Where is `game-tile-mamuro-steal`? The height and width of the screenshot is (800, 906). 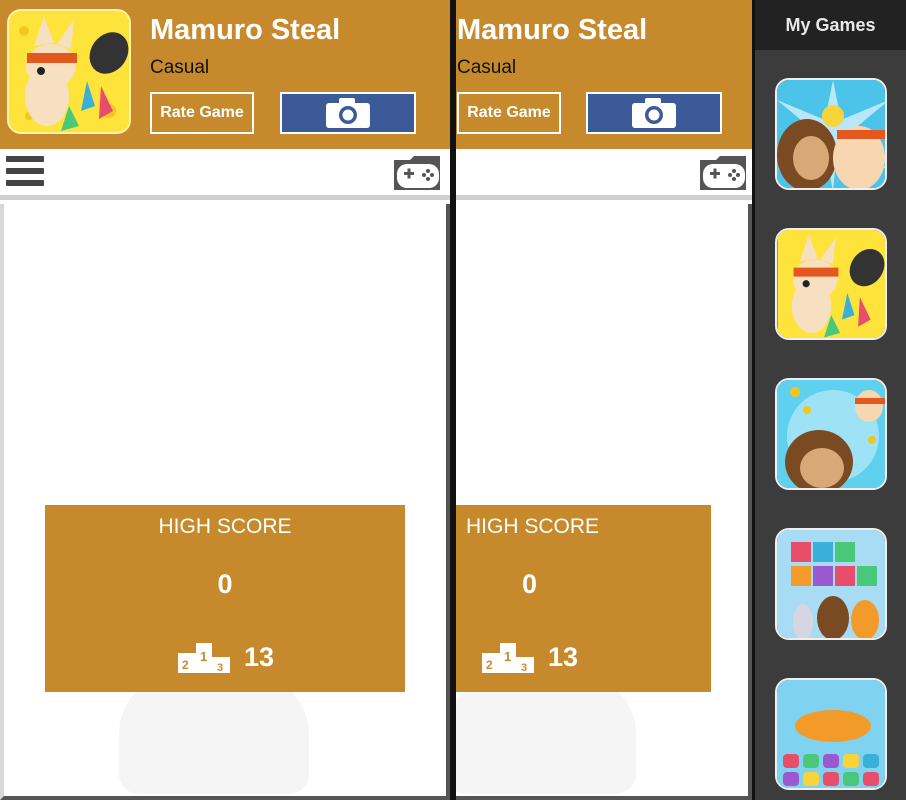
game-tile-mamuro-steal is located at coordinates (831, 284).